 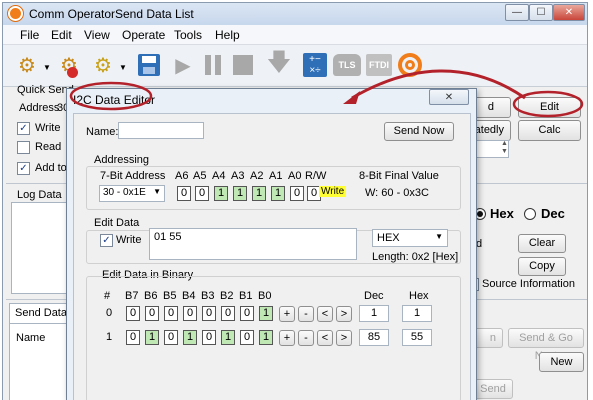 What do you see at coordinates (326, 93) in the screenshot?
I see `annotation-overlay` at bounding box center [326, 93].